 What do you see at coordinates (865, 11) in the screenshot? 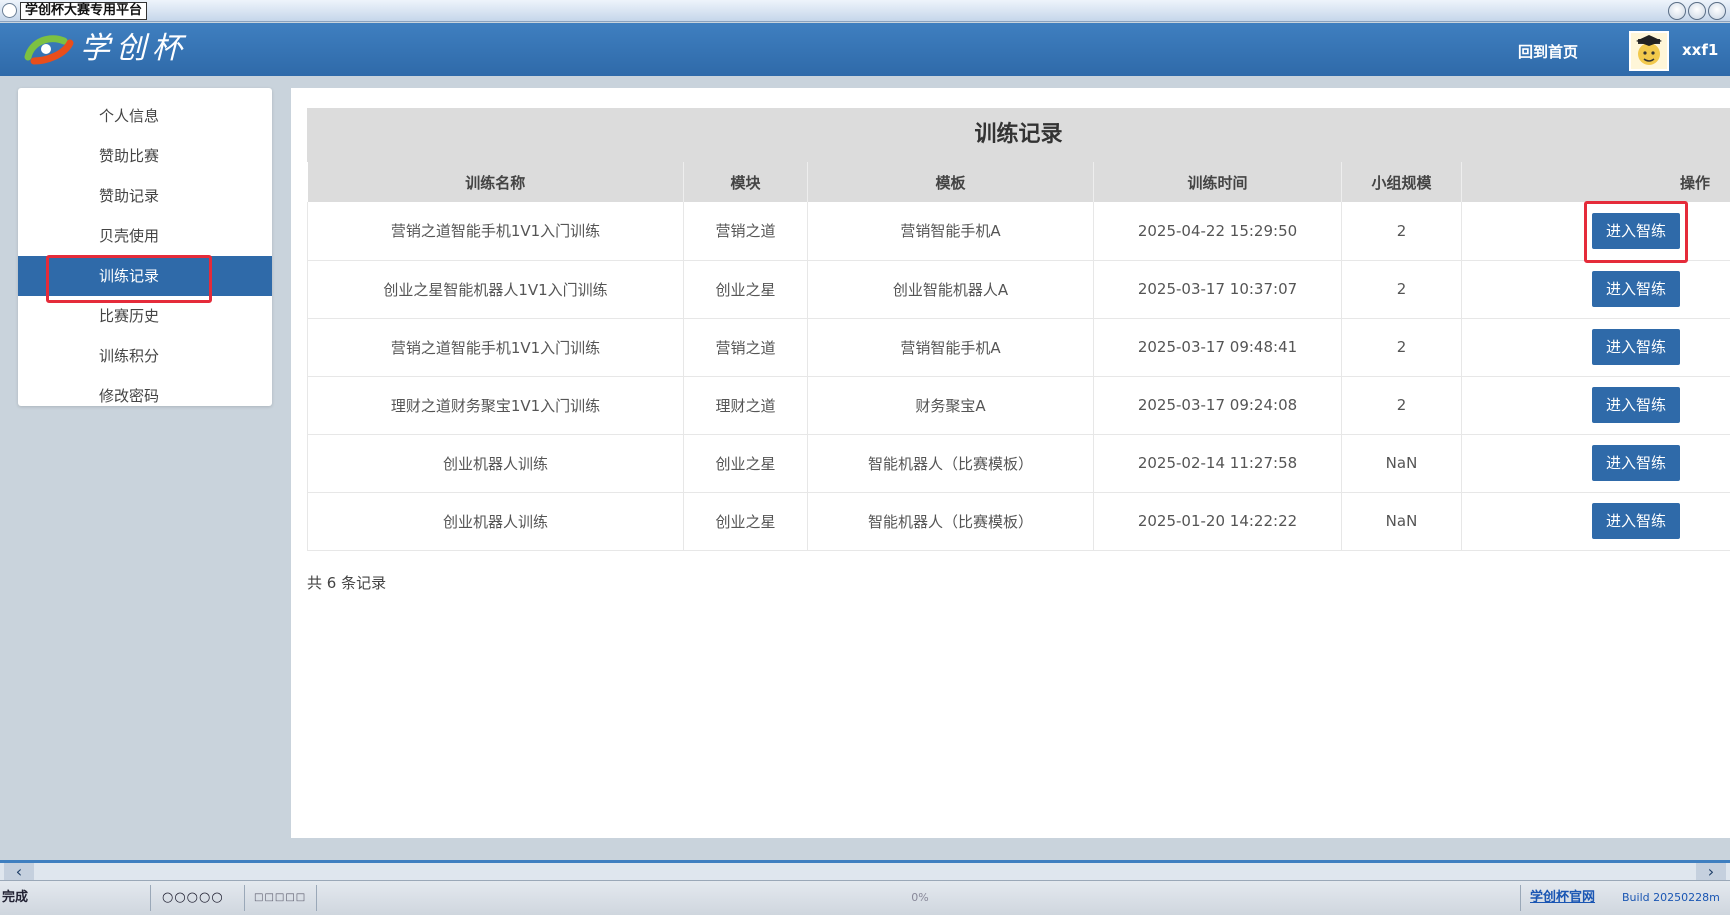
I see `window-titlebar: 学创杯大赛专用平台` at bounding box center [865, 11].